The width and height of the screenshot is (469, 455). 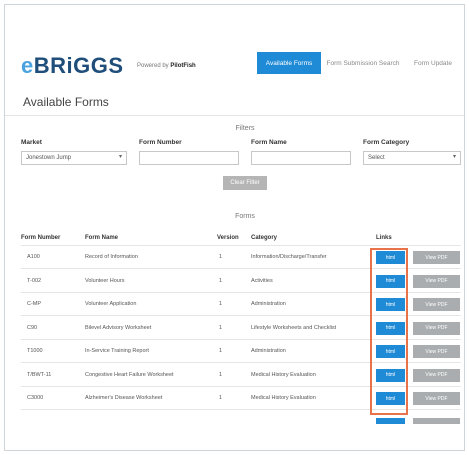 What do you see at coordinates (245, 216) in the screenshot?
I see `forms-heading: Forms` at bounding box center [245, 216].